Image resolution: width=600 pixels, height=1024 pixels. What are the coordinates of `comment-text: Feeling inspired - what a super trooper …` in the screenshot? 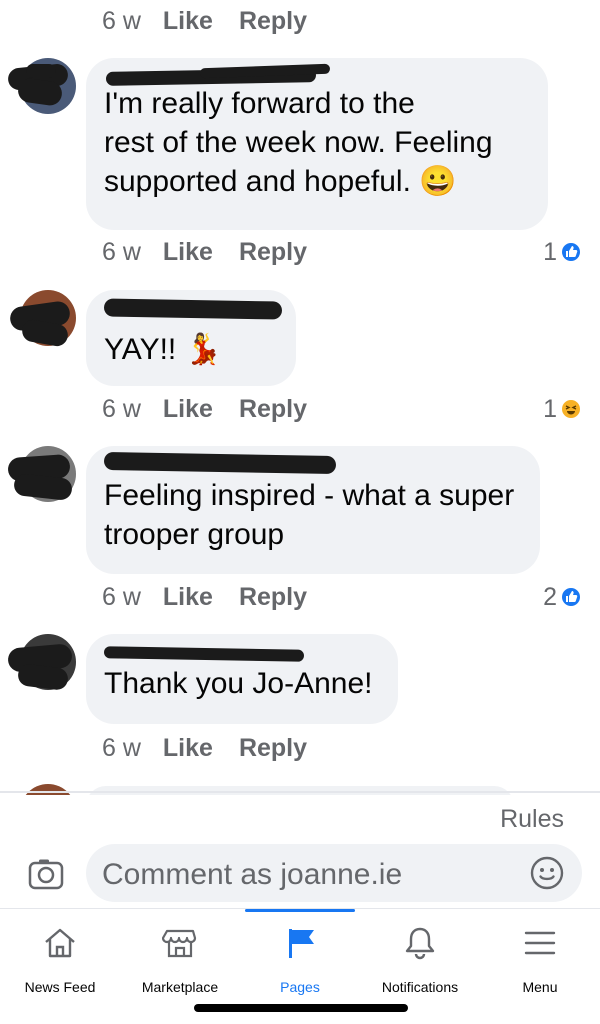 It's located at (309, 515).